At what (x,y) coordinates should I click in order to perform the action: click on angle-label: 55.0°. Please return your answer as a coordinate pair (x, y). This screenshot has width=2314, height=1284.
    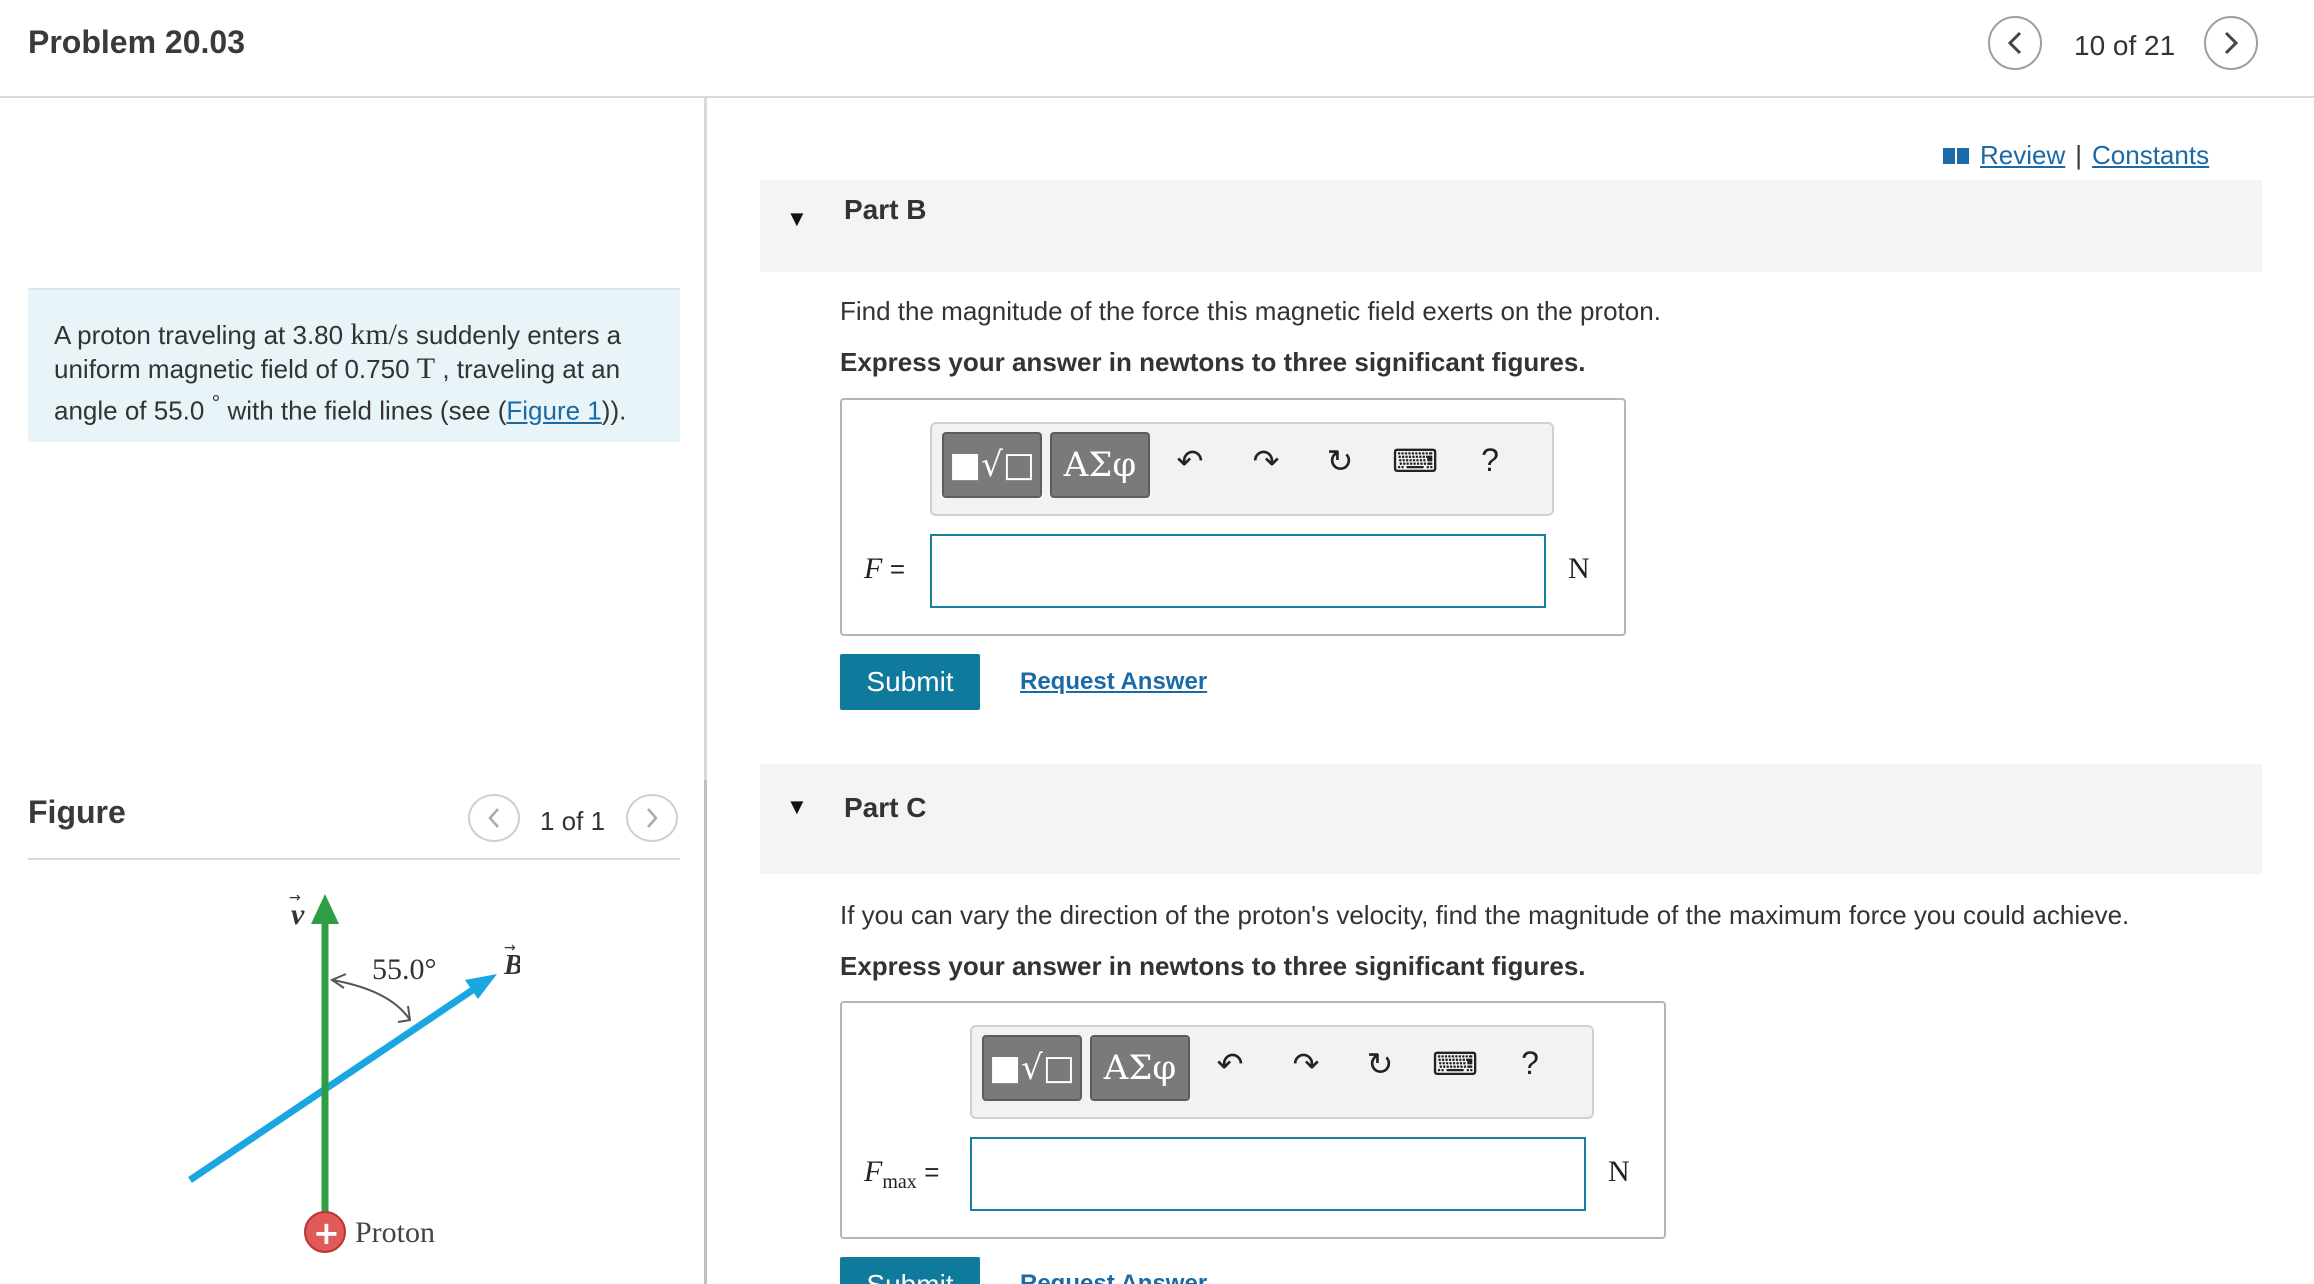
    Looking at the image, I should click on (404, 969).